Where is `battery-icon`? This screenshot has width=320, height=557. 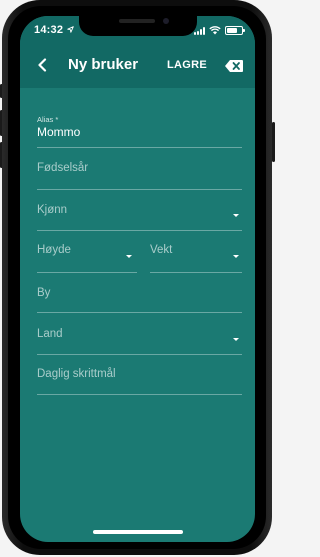 battery-icon is located at coordinates (235, 30).